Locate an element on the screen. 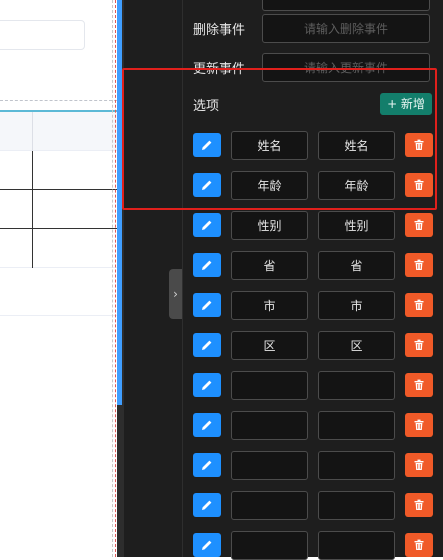 This screenshot has width=443, height=560. canvas-scrollbar is located at coordinates (120, 278).